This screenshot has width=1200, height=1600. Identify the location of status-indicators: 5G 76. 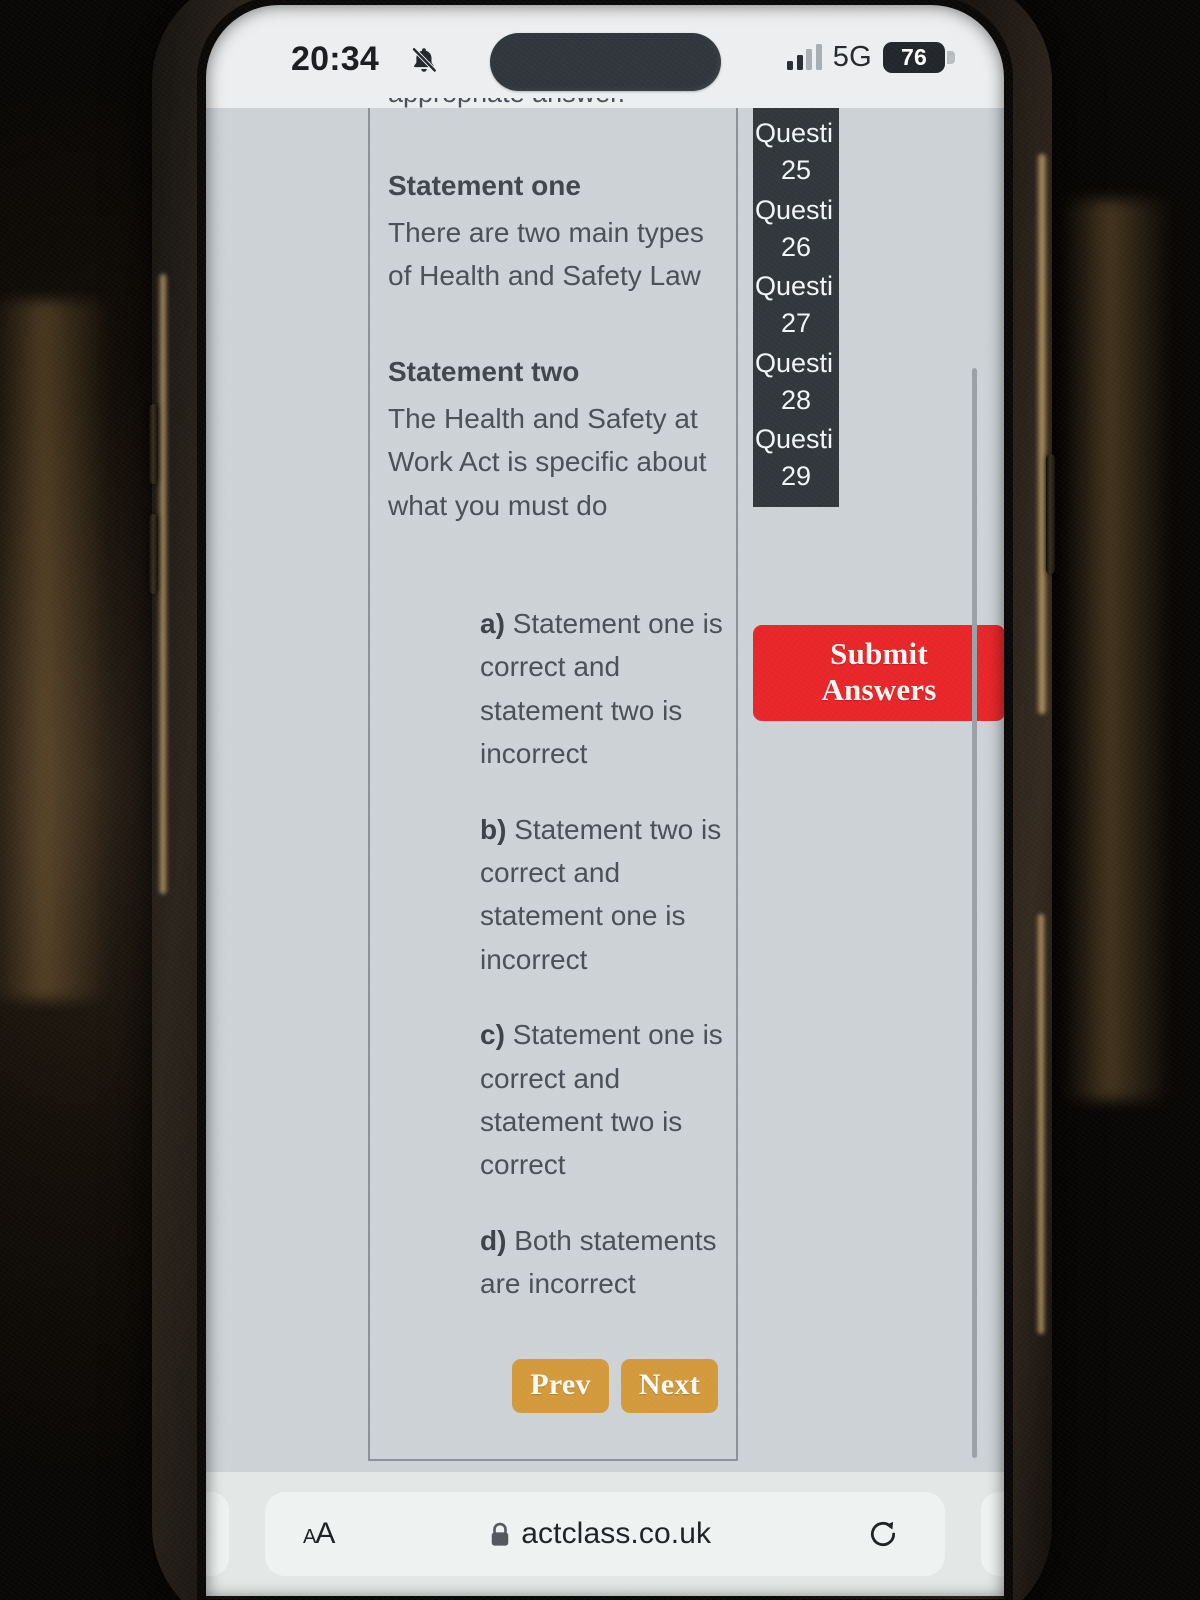
(871, 57).